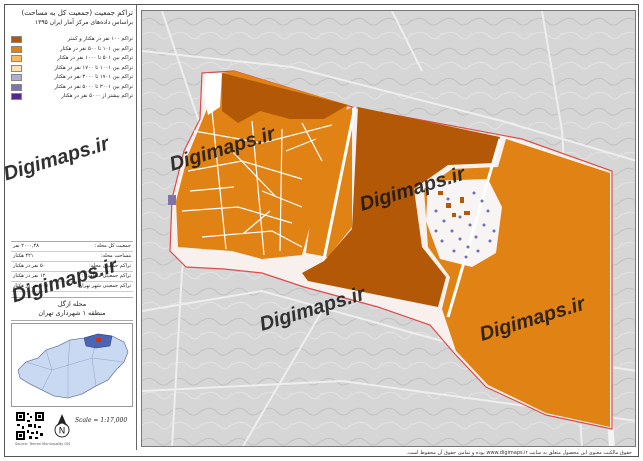  I want to click on legend-label: تراکم بیشتر از ۵۰۰۰ نفر در هکتار, so click(97, 96).